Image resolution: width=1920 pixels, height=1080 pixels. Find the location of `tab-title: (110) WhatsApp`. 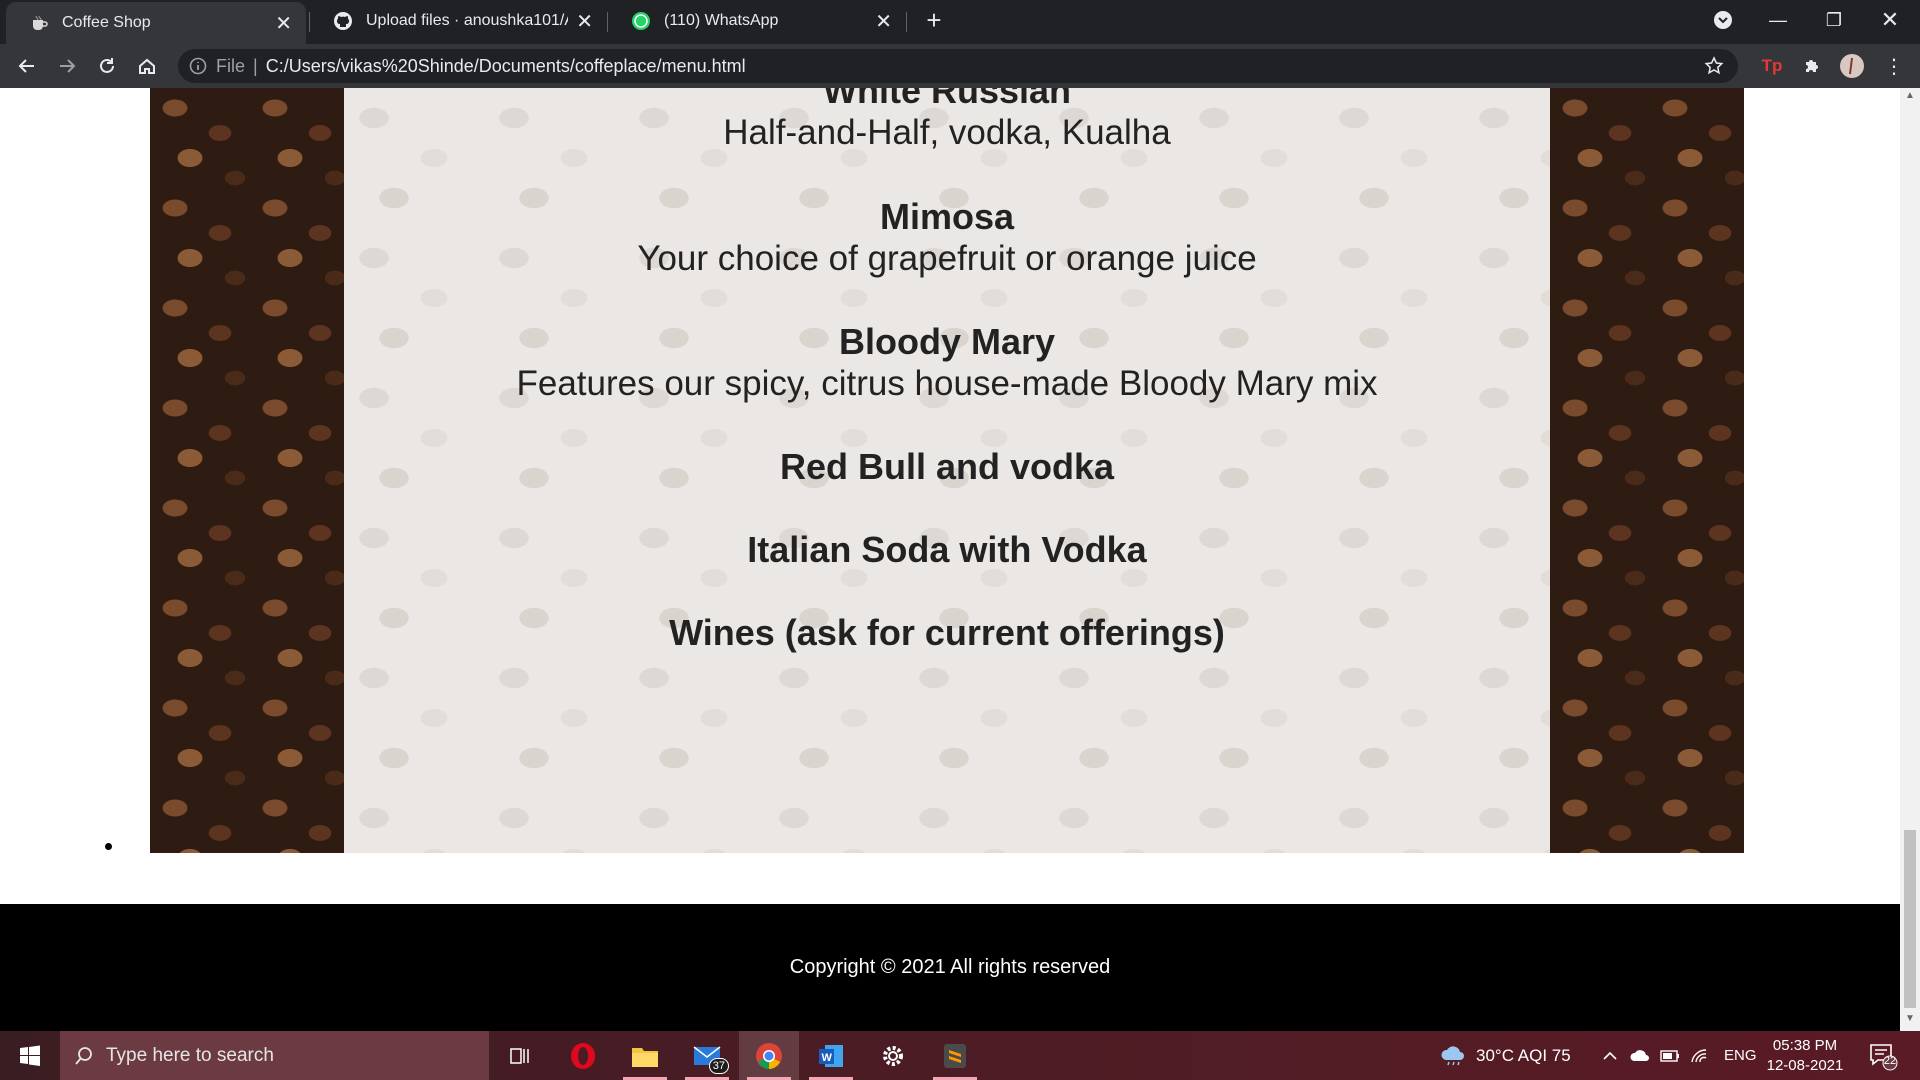

tab-title: (110) WhatsApp is located at coordinates (721, 20).